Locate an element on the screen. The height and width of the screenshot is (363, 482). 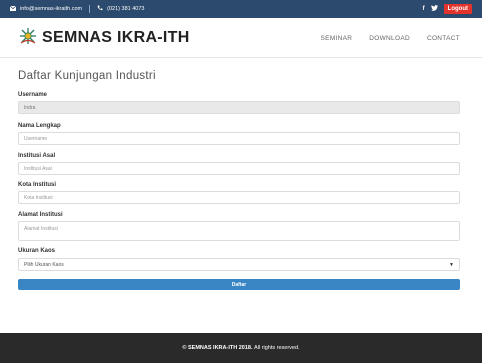
contact-info: info@semnas-ikraith.com (021) 381 4073 is located at coordinates (77, 9).